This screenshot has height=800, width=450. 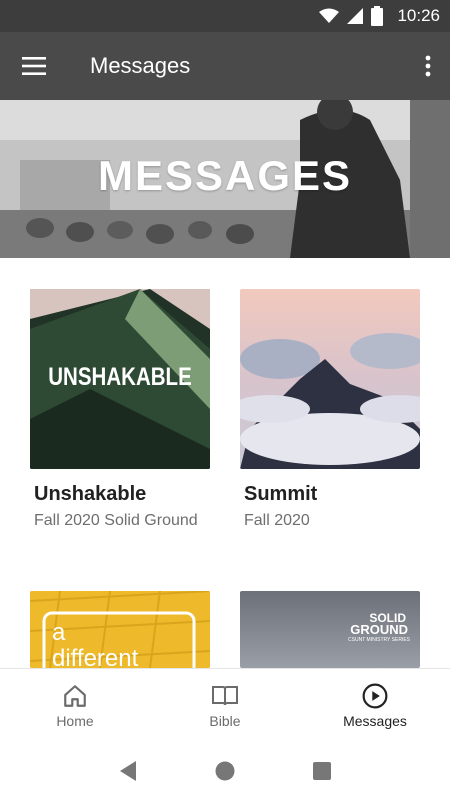 I want to click on more-vert-icon, so click(x=428, y=66).